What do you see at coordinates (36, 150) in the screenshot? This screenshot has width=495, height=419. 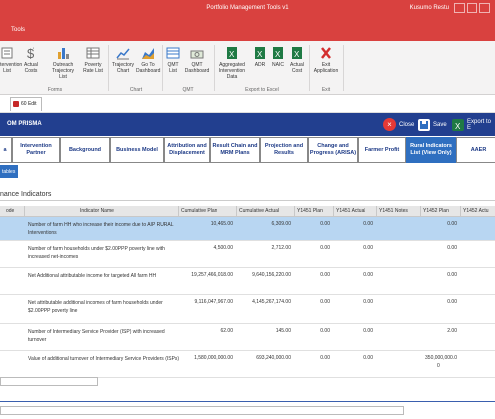 I see `tab-intervention-partner: Intervention Partner` at bounding box center [36, 150].